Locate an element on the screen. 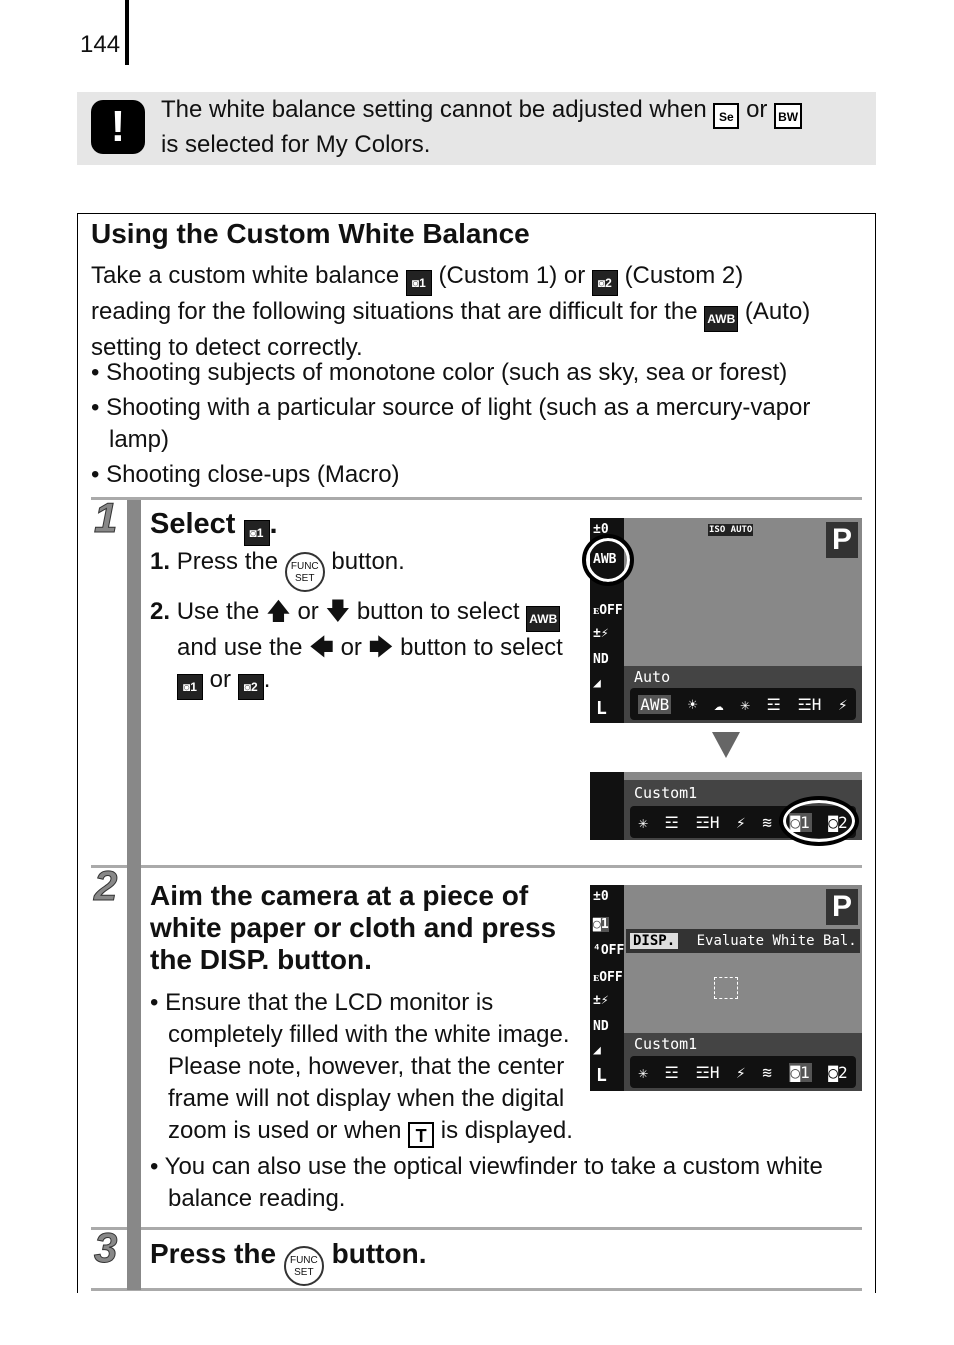  awb-option: AWB is located at coordinates (655, 704).